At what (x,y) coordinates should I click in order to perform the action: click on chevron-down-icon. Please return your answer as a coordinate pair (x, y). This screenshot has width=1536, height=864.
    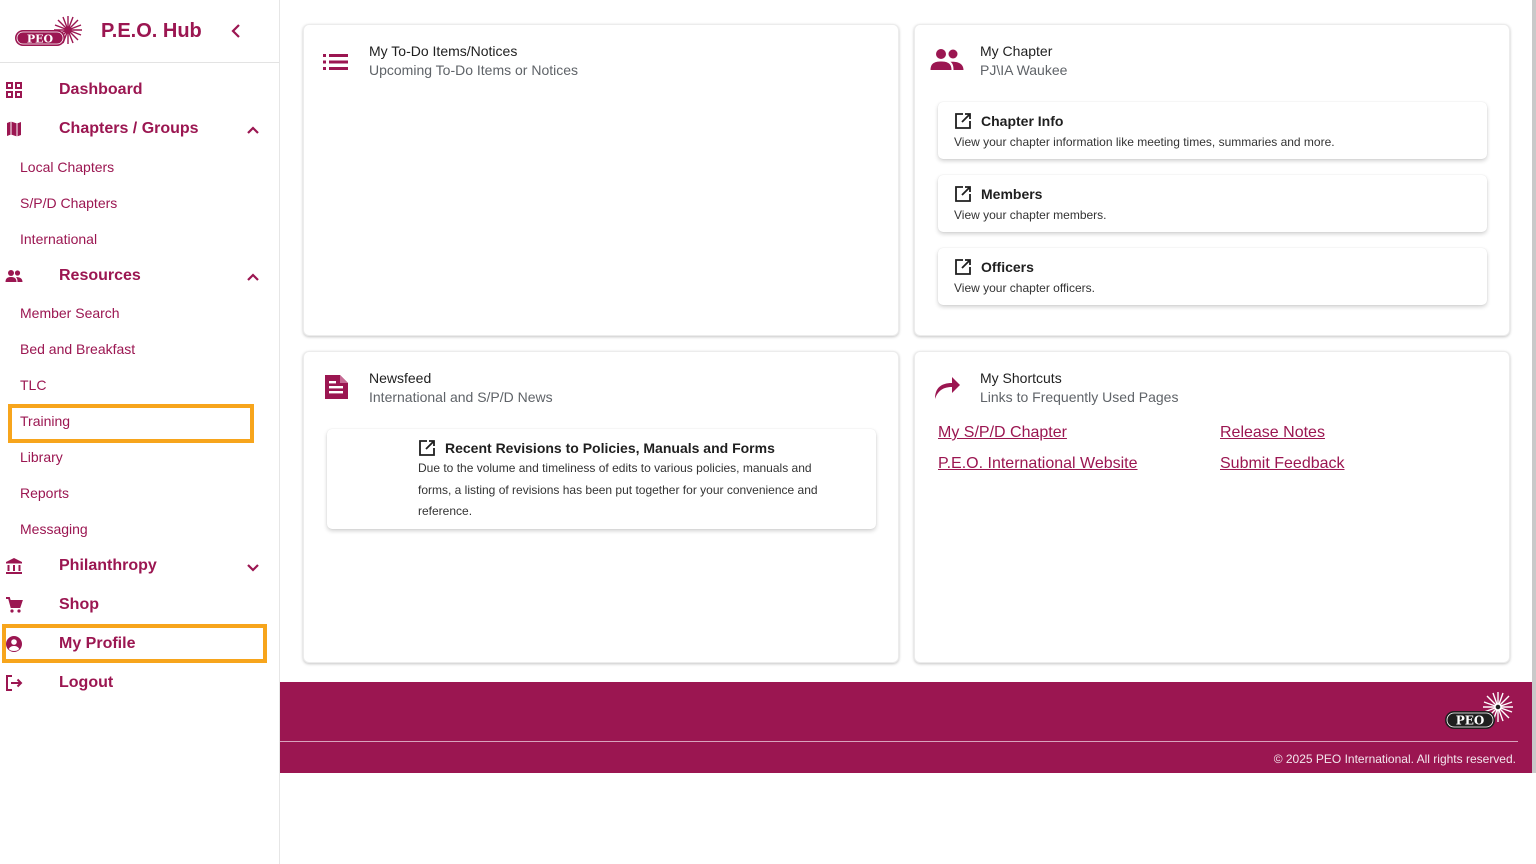
    Looking at the image, I should click on (253, 568).